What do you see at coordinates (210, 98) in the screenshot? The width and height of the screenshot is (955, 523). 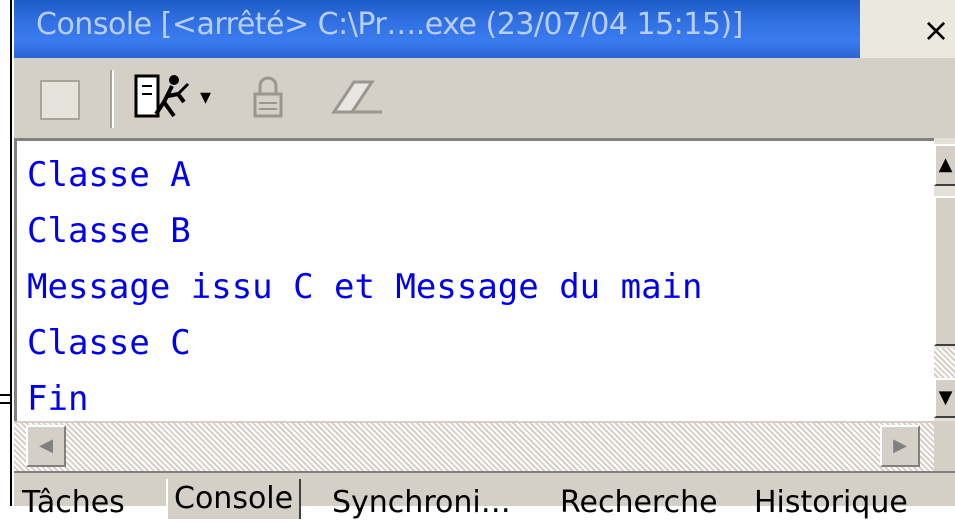 I see `chevron-down-icon: ▾` at bounding box center [210, 98].